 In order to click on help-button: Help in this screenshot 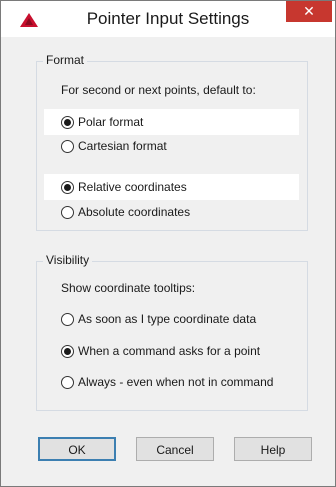, I will do `click(273, 449)`.